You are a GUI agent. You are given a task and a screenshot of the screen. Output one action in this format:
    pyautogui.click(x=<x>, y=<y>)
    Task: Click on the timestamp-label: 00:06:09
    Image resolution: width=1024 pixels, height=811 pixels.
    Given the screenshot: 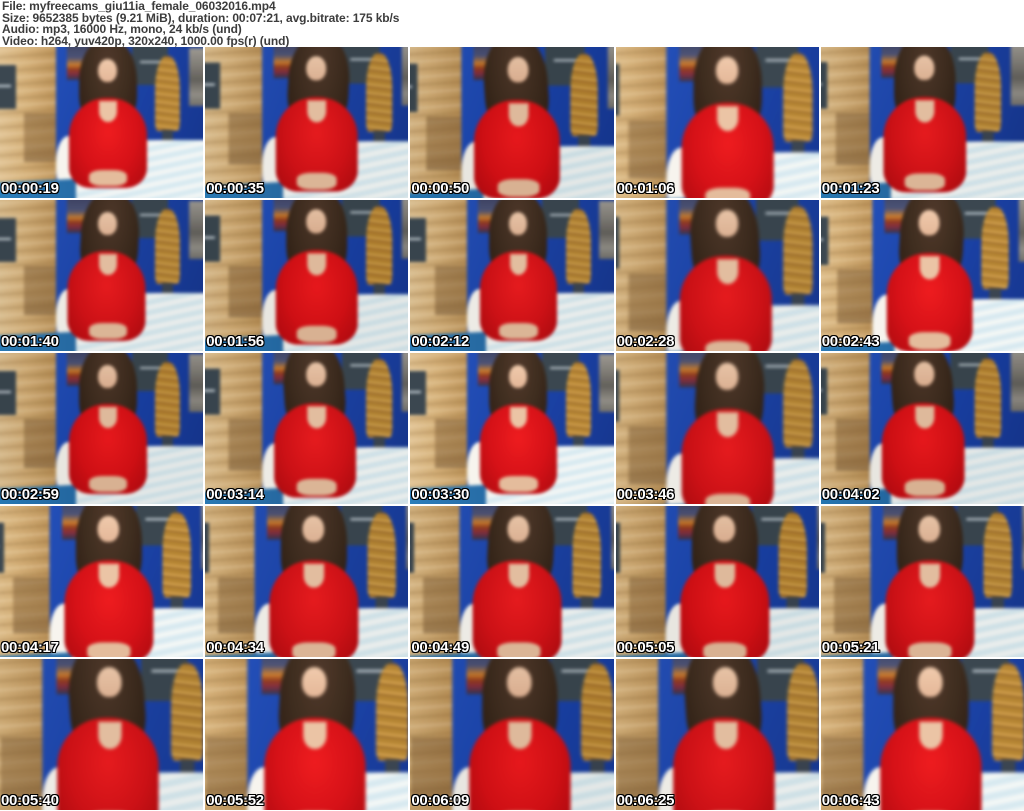 What is the action you would take?
    pyautogui.click(x=440, y=800)
    